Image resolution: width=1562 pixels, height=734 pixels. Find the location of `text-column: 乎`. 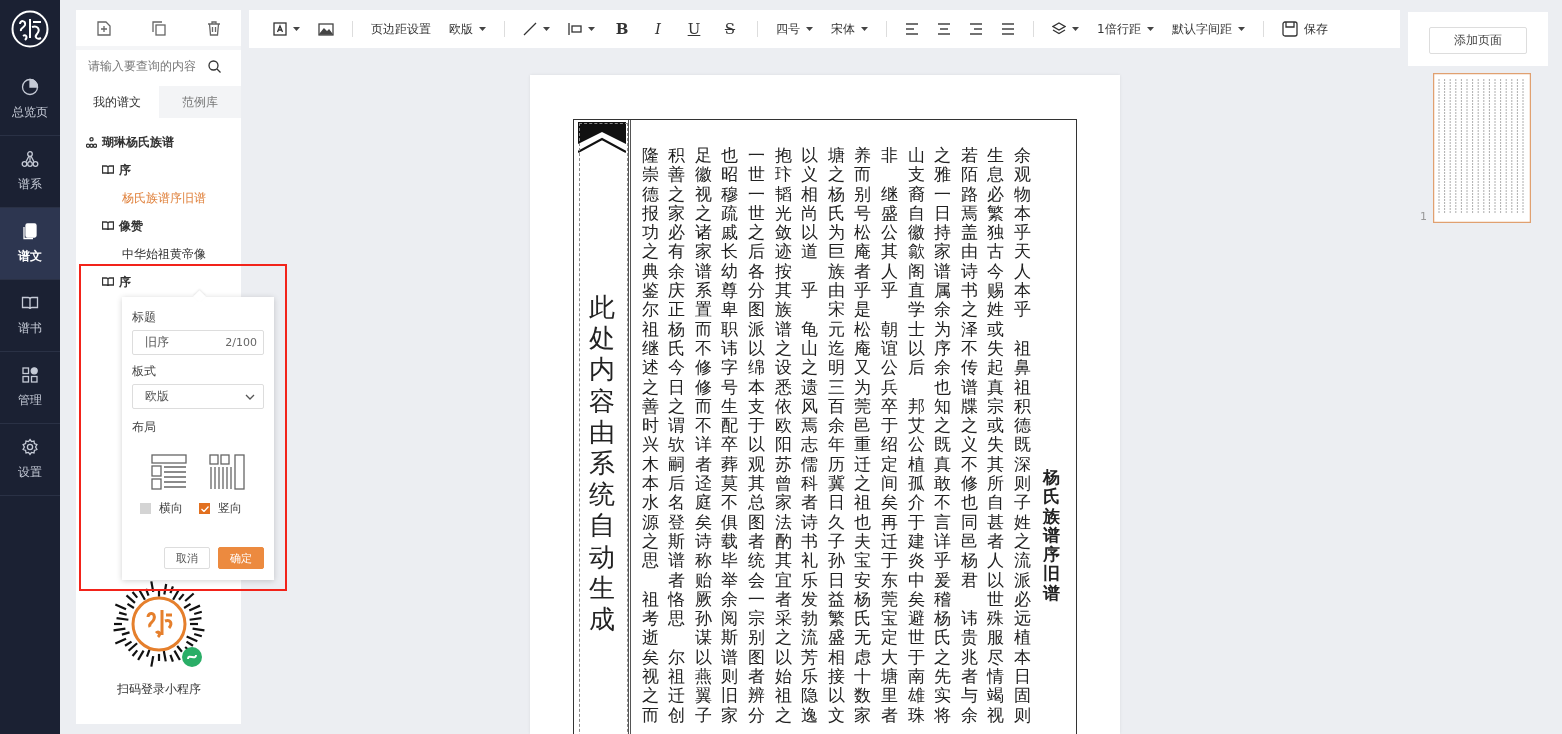

text-column: 乎 is located at coordinates (810, 291).